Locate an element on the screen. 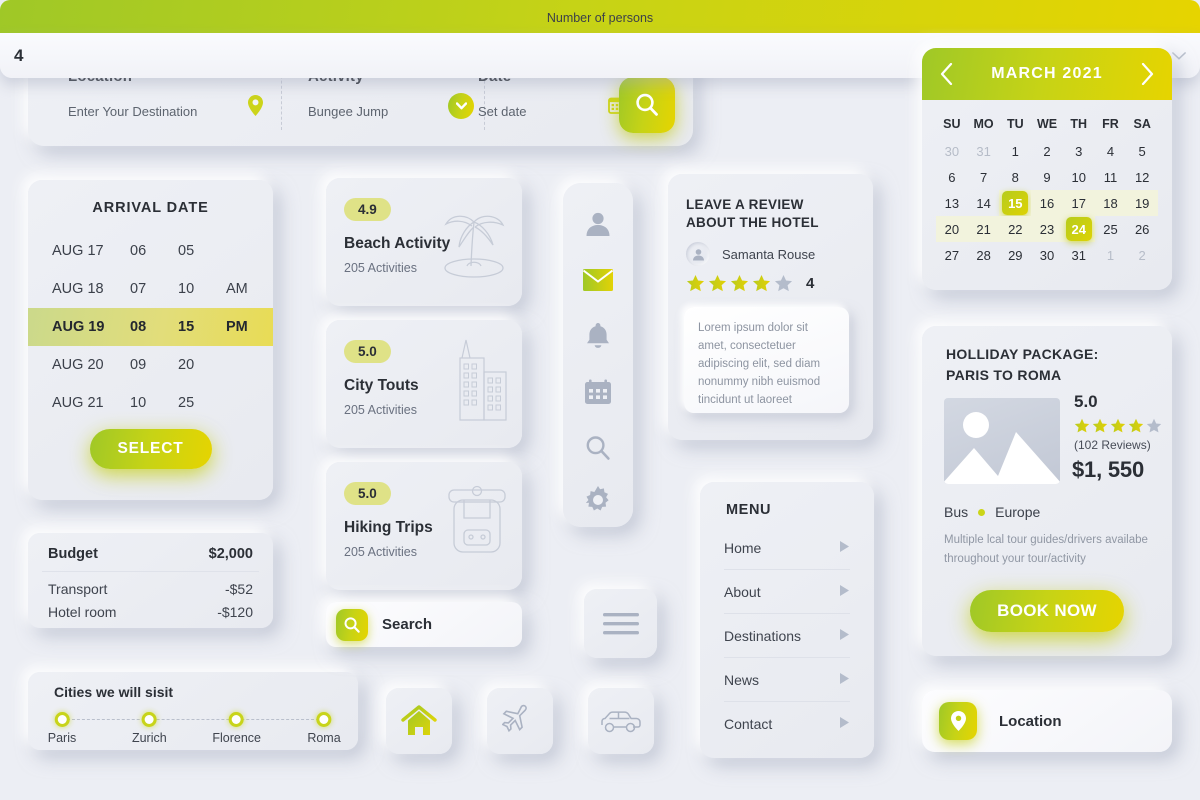 This screenshot has width=1200, height=800. chevron-down-icon is located at coordinates (1179, 55).